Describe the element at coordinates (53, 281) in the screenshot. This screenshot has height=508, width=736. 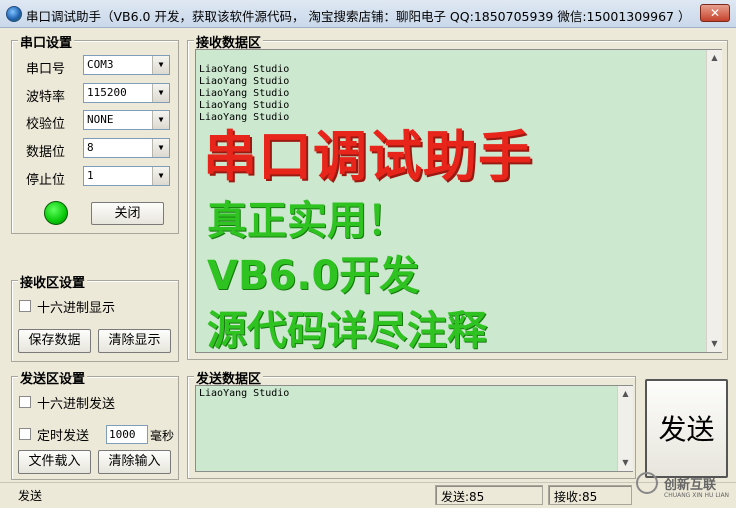
I see `receive-settings-title: 接收区设置` at that location.